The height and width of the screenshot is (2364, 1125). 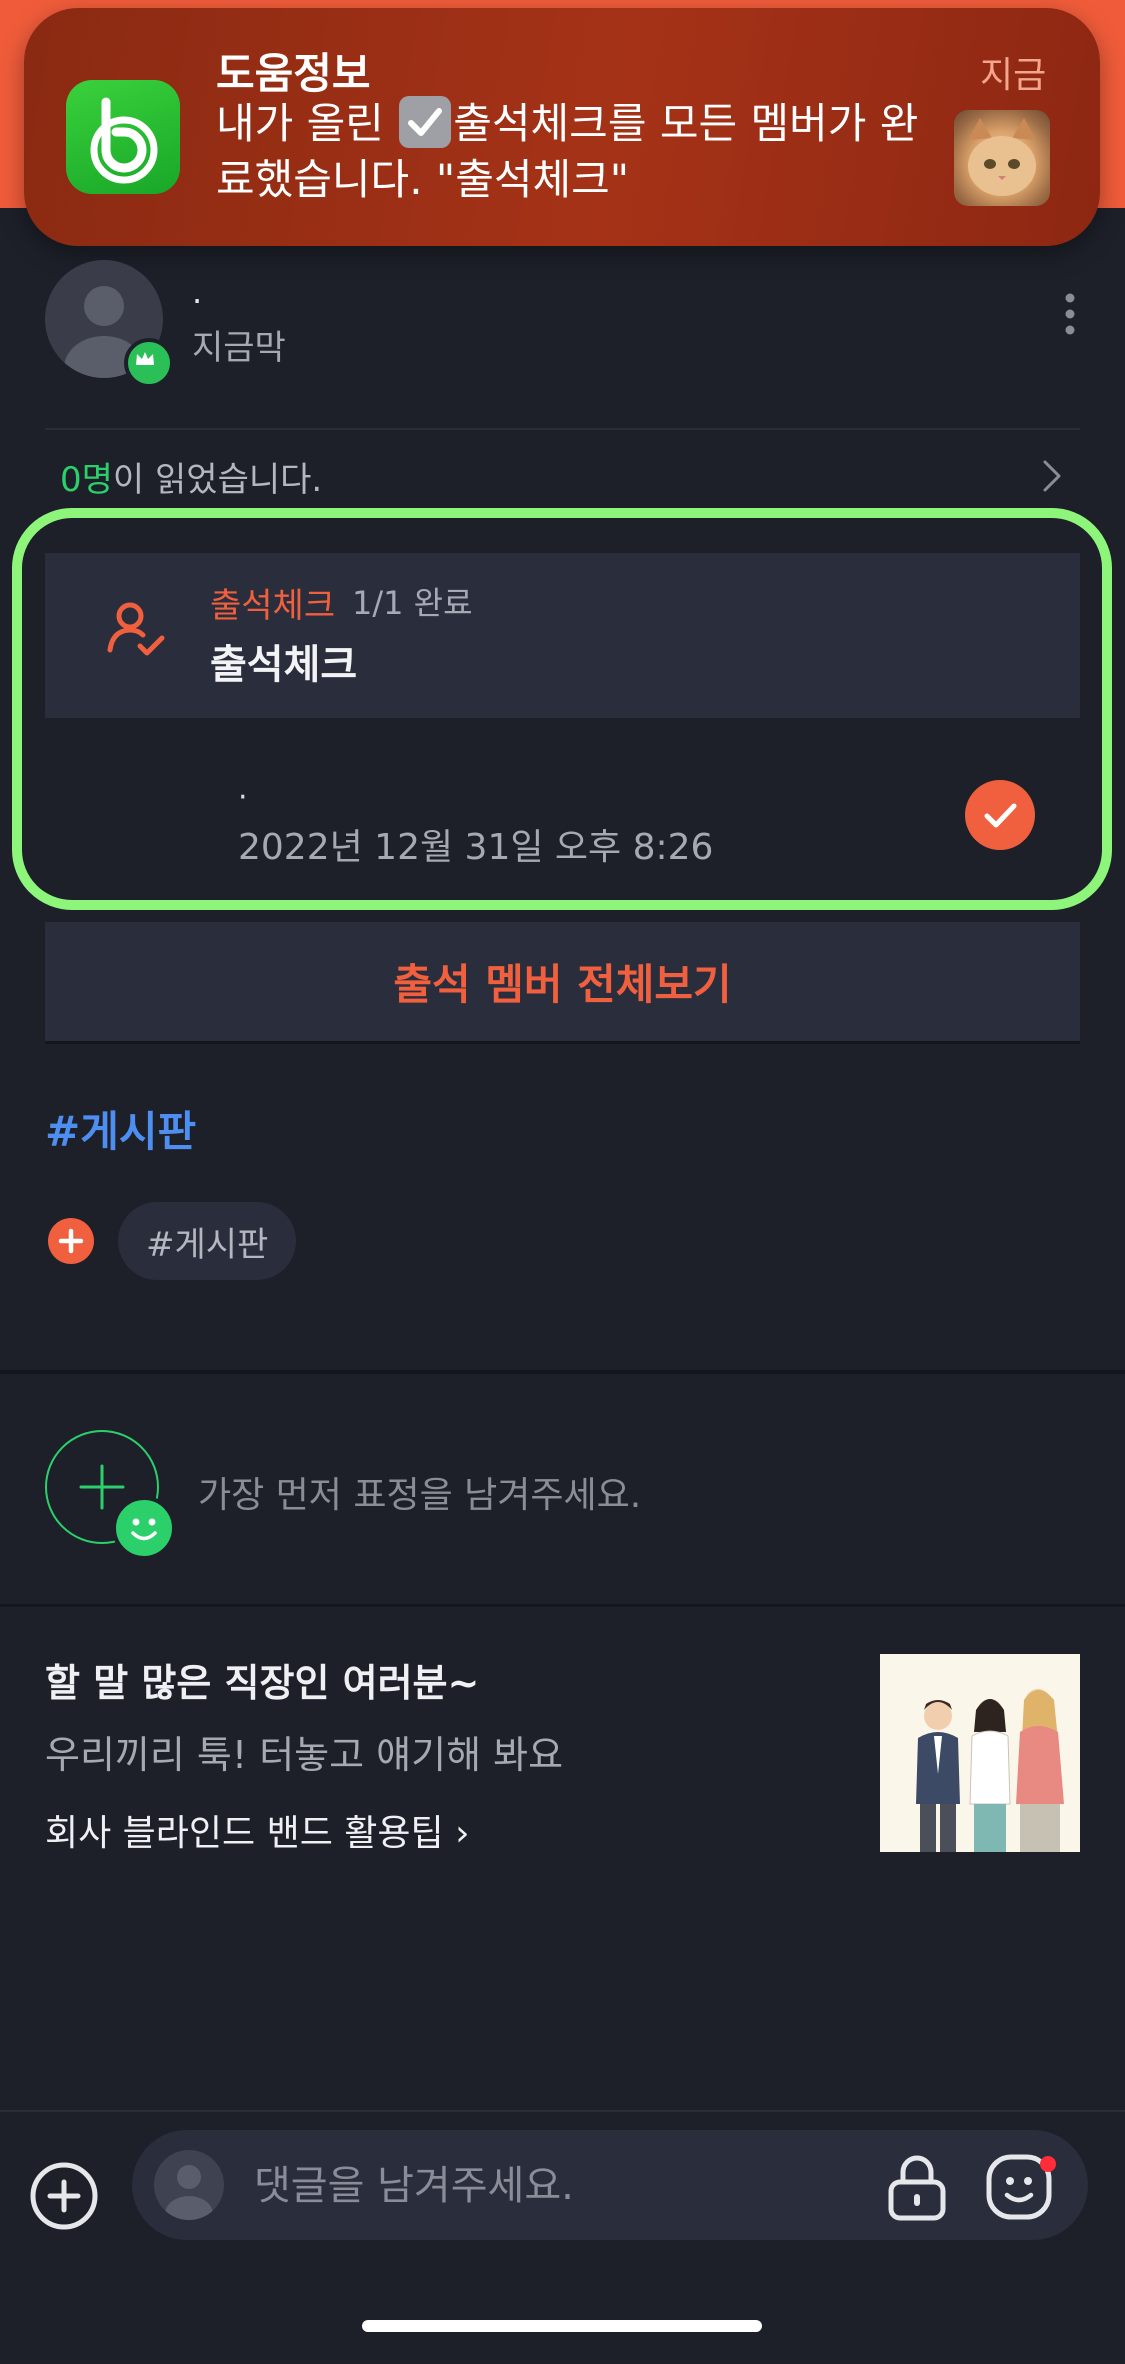 I want to click on promo-link: 회사 블라인드 밴드 활용팁 ›, so click(x=257, y=1830).